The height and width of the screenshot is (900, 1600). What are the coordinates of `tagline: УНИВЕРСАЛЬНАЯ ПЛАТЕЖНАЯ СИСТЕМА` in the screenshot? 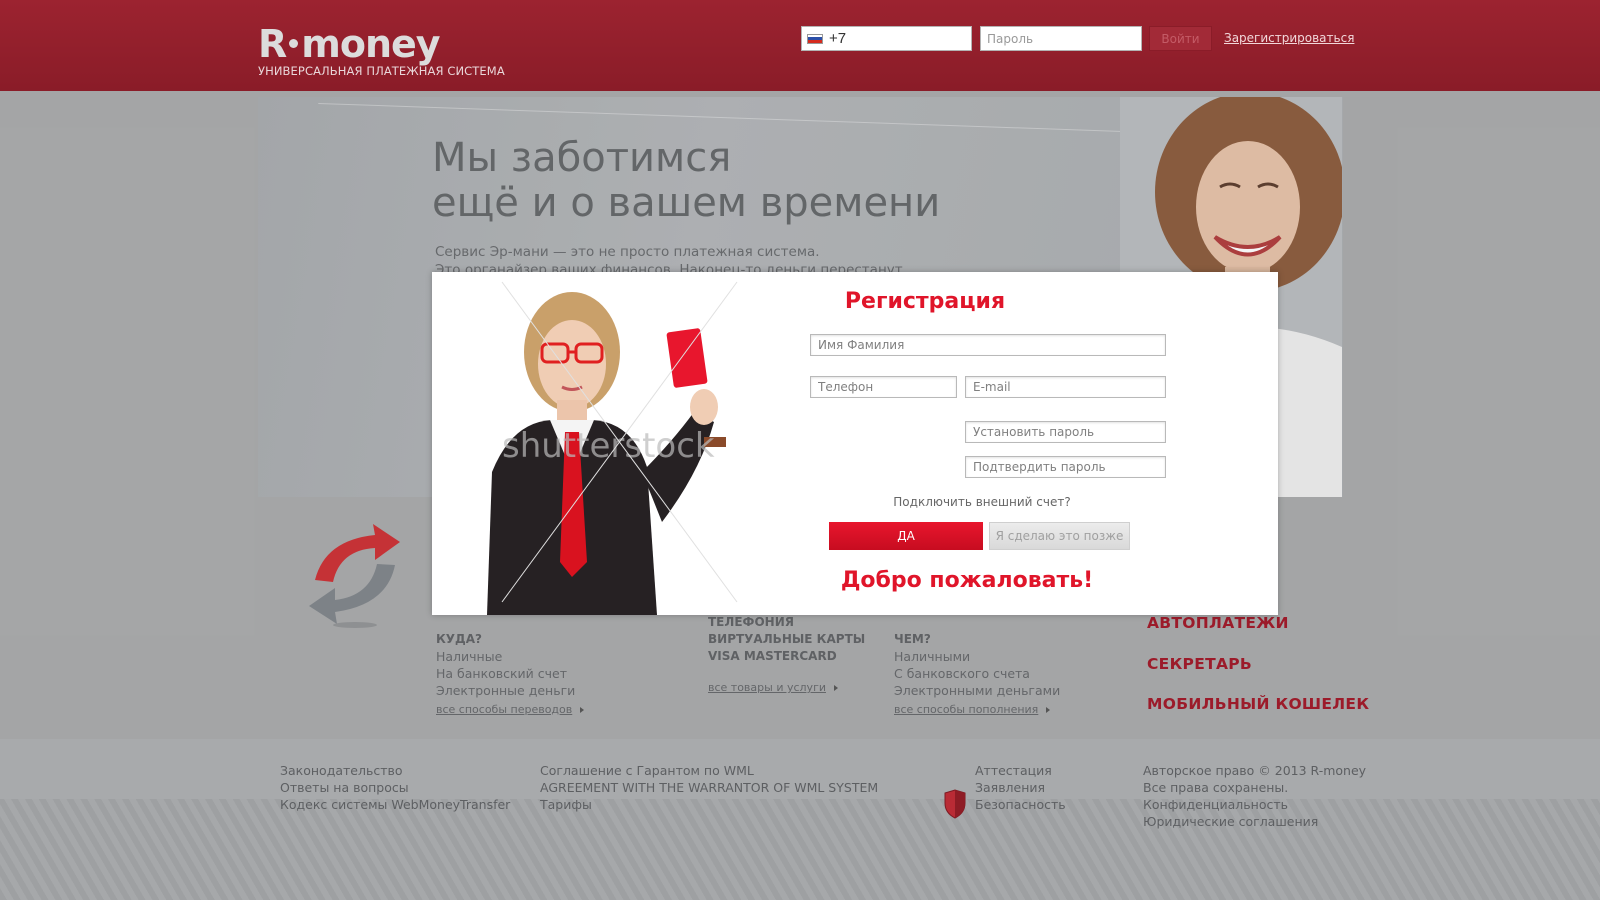 It's located at (381, 71).